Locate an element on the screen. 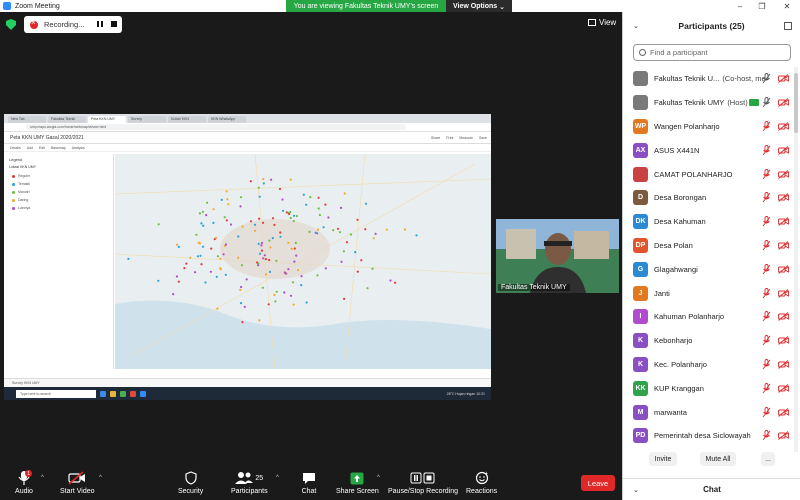 This screenshot has height=500, width=800. browser-tab: Kuliah KKN is located at coordinates (187, 119).